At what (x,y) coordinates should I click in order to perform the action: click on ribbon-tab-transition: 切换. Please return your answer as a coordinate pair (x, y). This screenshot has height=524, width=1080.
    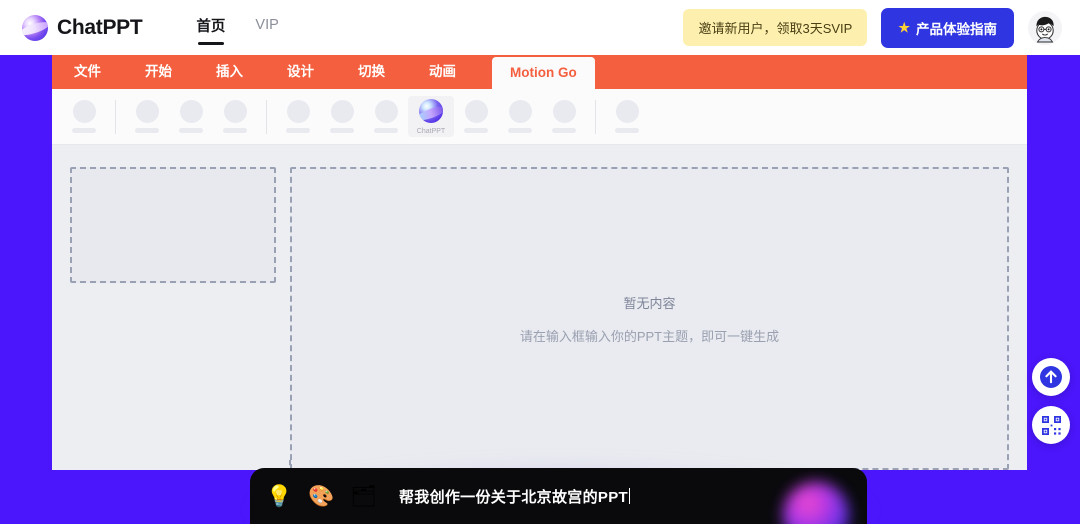
    Looking at the image, I should click on (371, 74).